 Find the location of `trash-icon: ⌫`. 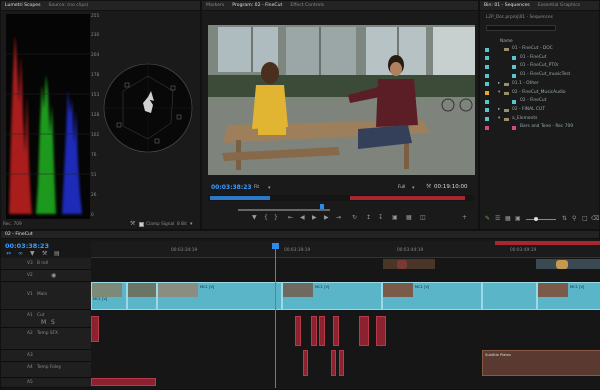

trash-icon: ⌫ is located at coordinates (595, 219).